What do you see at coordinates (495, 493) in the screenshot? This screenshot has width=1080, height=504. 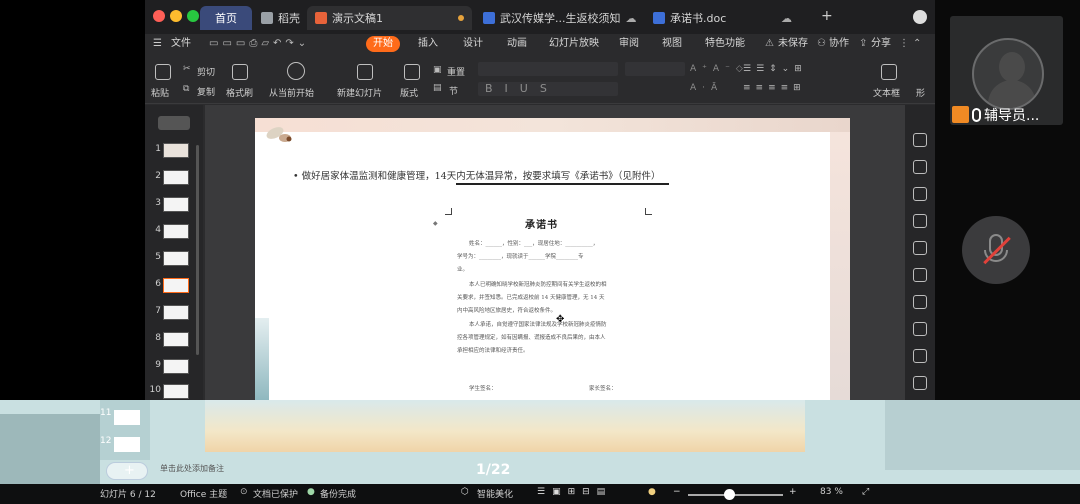 I see `beautify-button: 智能美化` at bounding box center [495, 493].